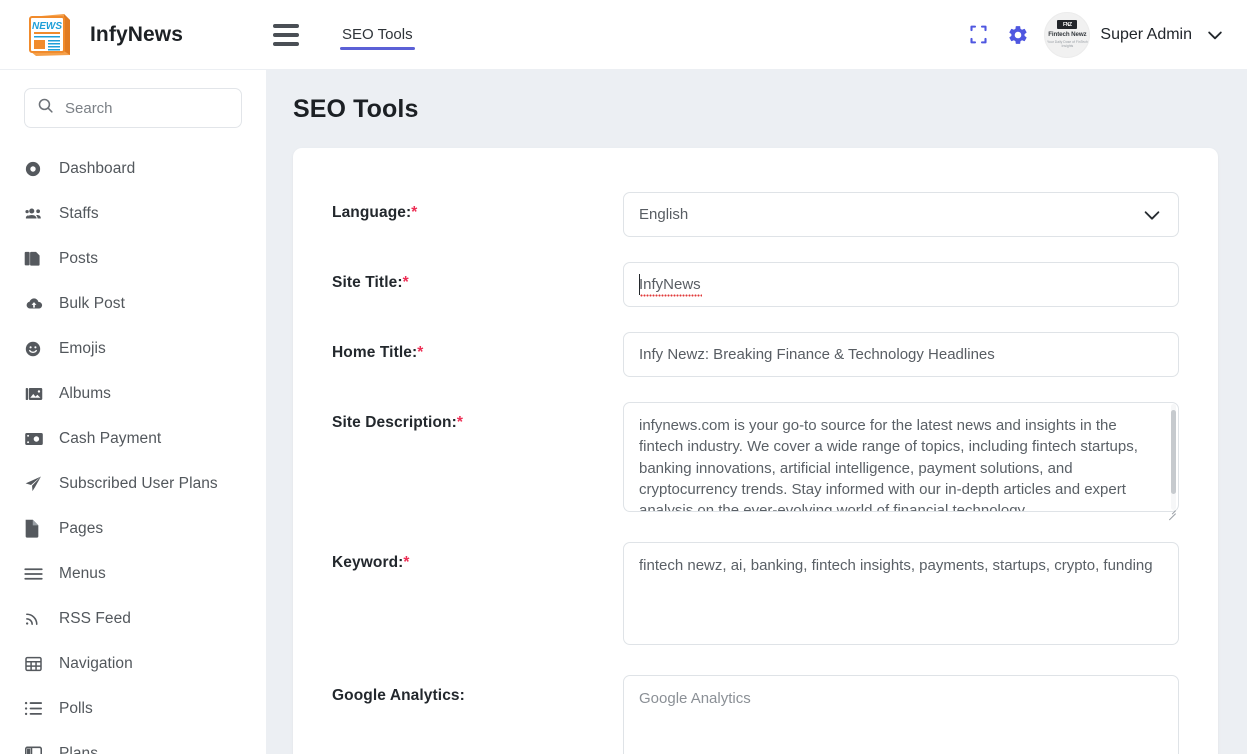  Describe the element at coordinates (286, 34) in the screenshot. I see `hamburger-menu-icon` at that location.